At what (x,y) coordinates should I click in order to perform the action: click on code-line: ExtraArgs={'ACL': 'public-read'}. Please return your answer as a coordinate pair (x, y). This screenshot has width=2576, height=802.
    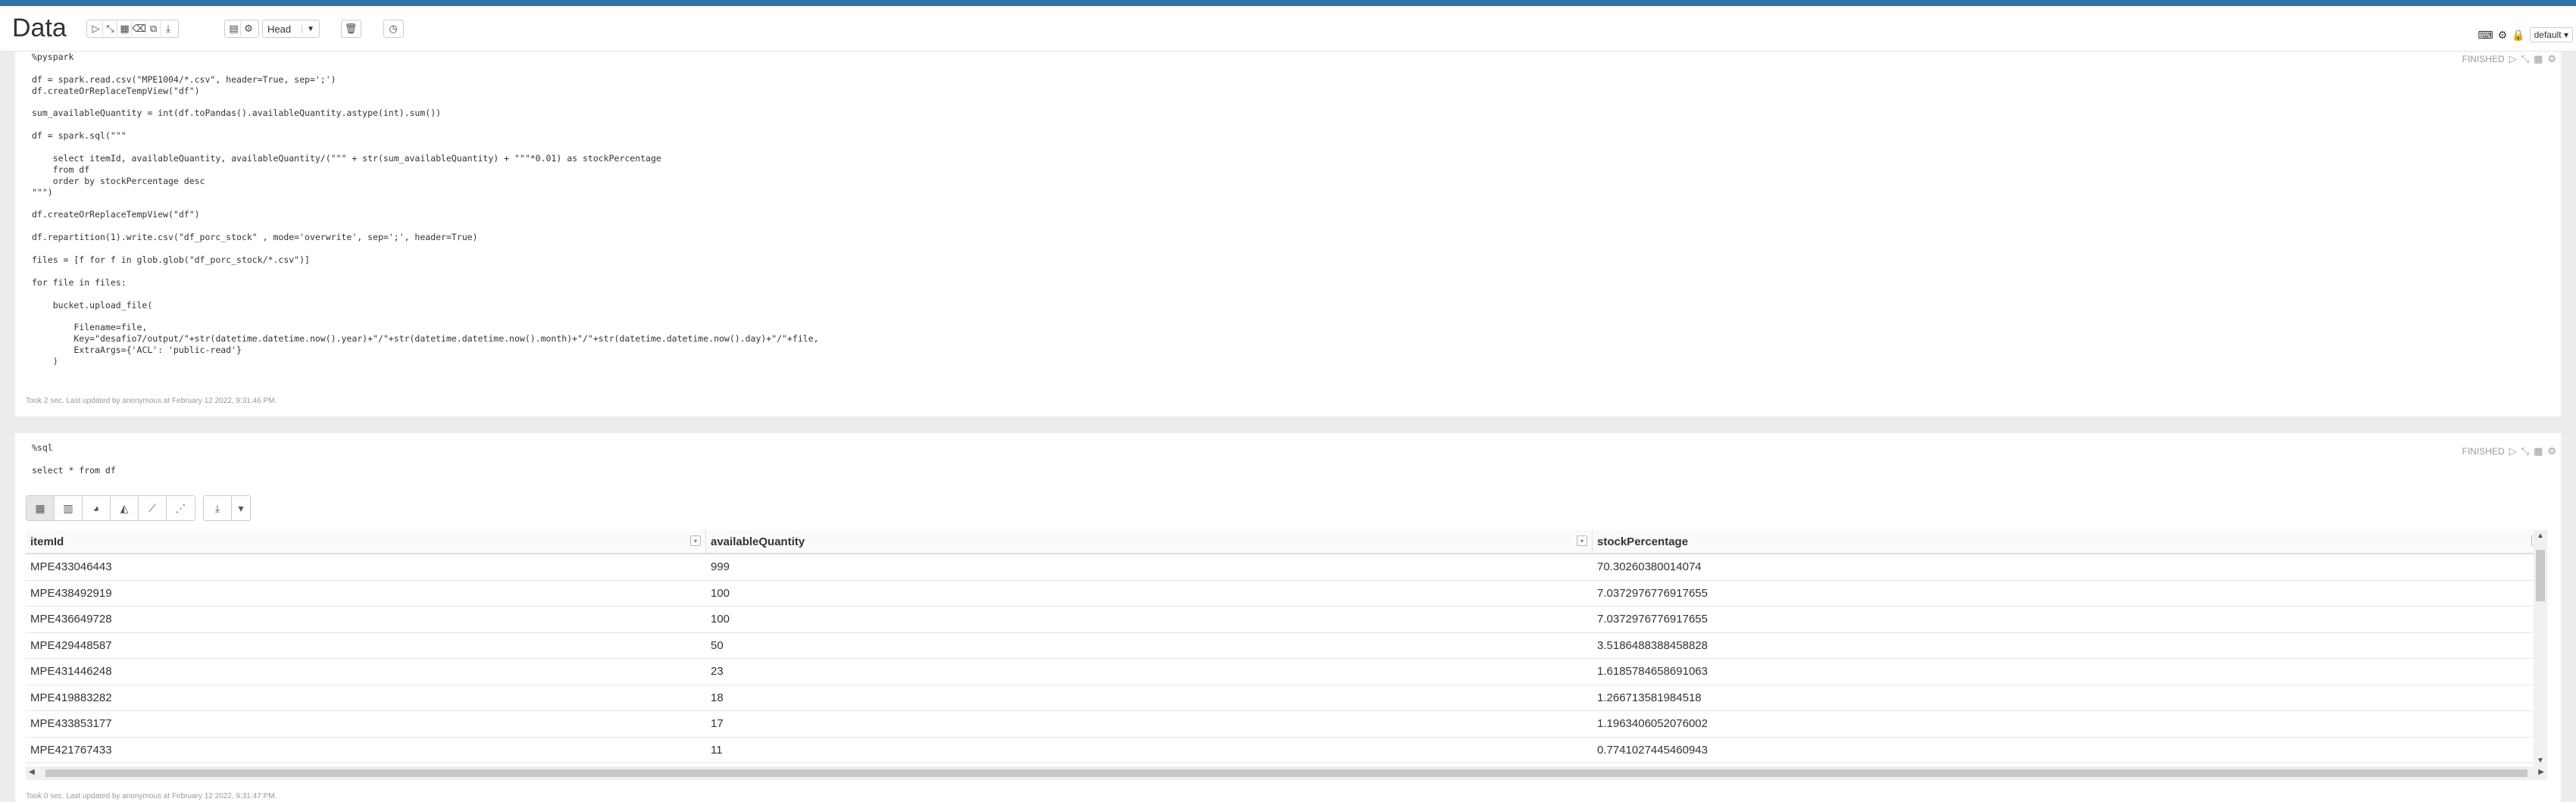
    Looking at the image, I should click on (137, 350).